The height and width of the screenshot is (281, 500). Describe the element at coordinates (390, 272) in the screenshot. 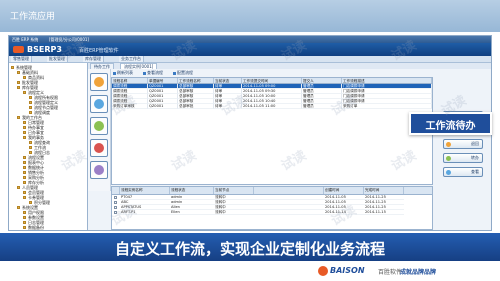

I see `footer-brand-cn: 百胜软件` at that location.